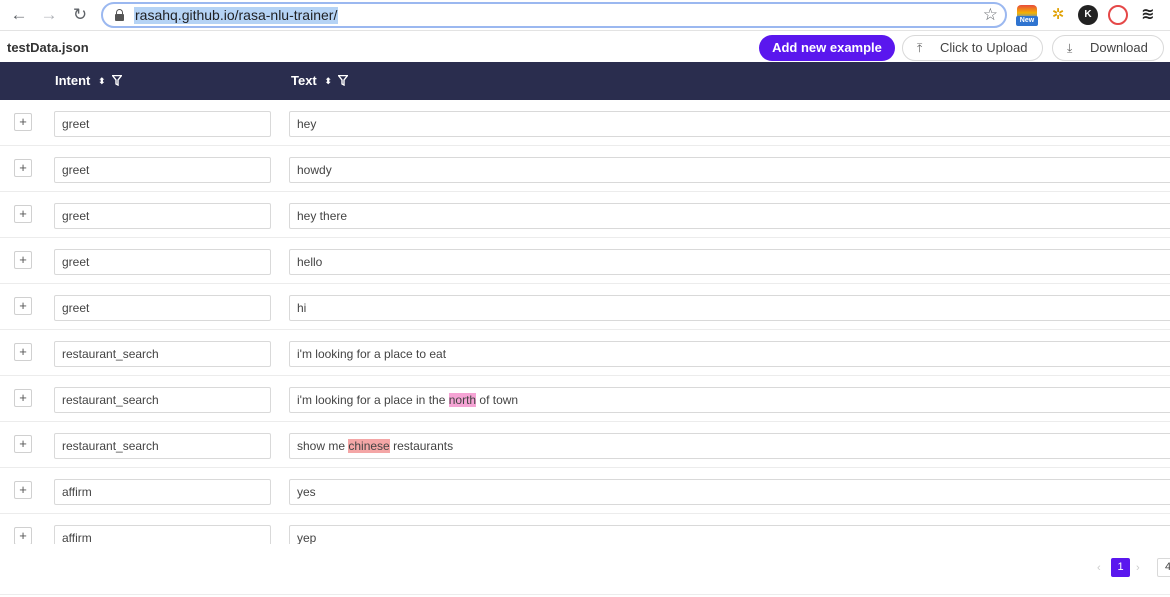 This screenshot has width=1170, height=597. Describe the element at coordinates (323, 446) in the screenshot. I see `text-segment: show me` at that location.